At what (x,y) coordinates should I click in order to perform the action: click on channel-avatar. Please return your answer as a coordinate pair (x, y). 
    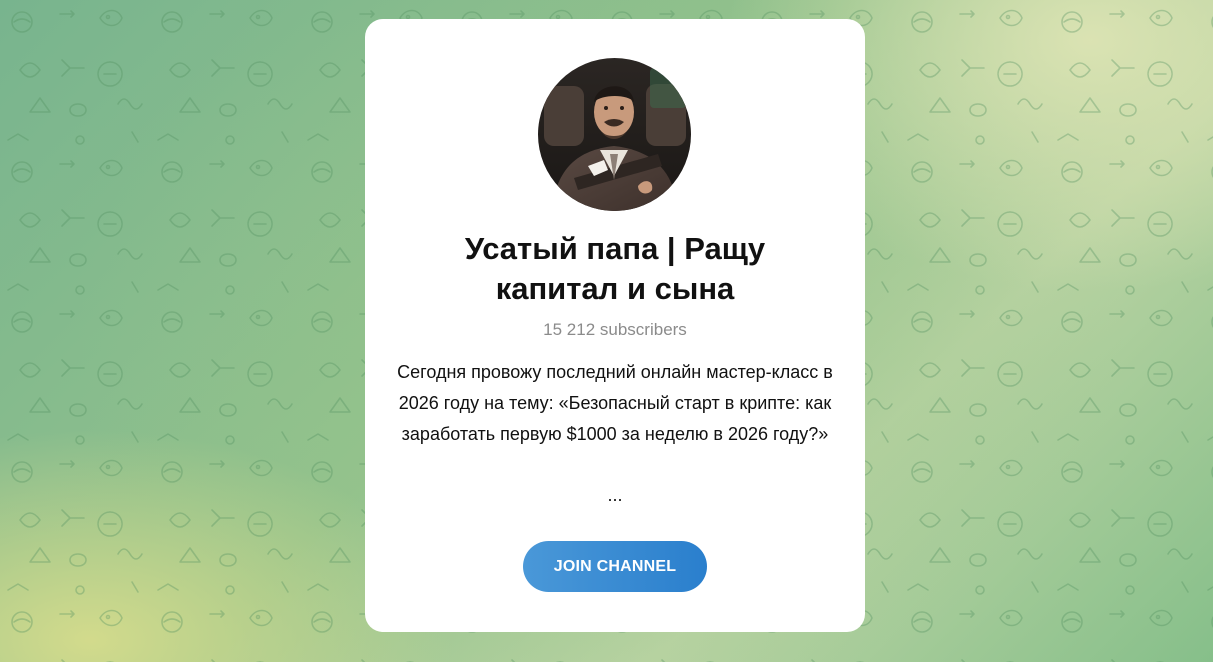
    Looking at the image, I should click on (614, 134).